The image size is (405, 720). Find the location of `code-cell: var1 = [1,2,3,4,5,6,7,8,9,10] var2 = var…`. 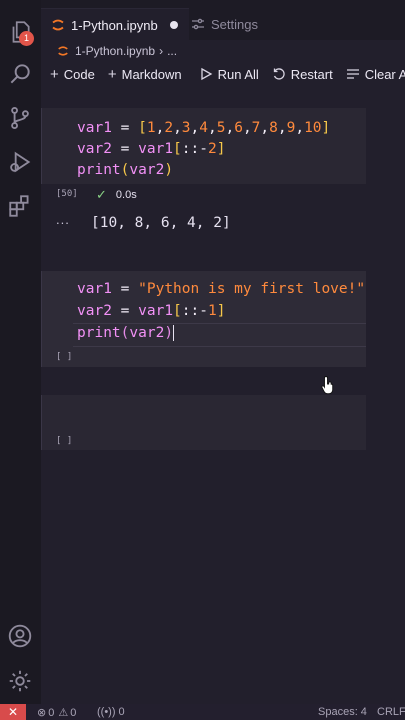

code-cell: var1 = [1,2,3,4,5,6,7,8,9,10] var2 = var… is located at coordinates (203, 146).